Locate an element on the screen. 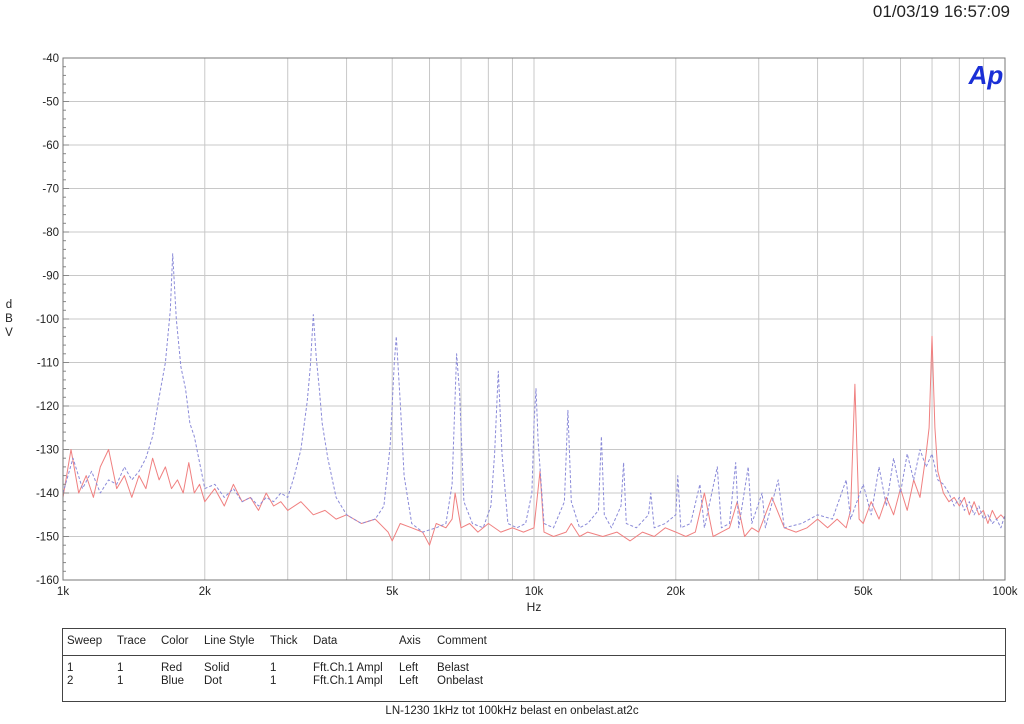 This screenshot has height=724, width=1024. legend-header-cell: Axis is located at coordinates (410, 641).